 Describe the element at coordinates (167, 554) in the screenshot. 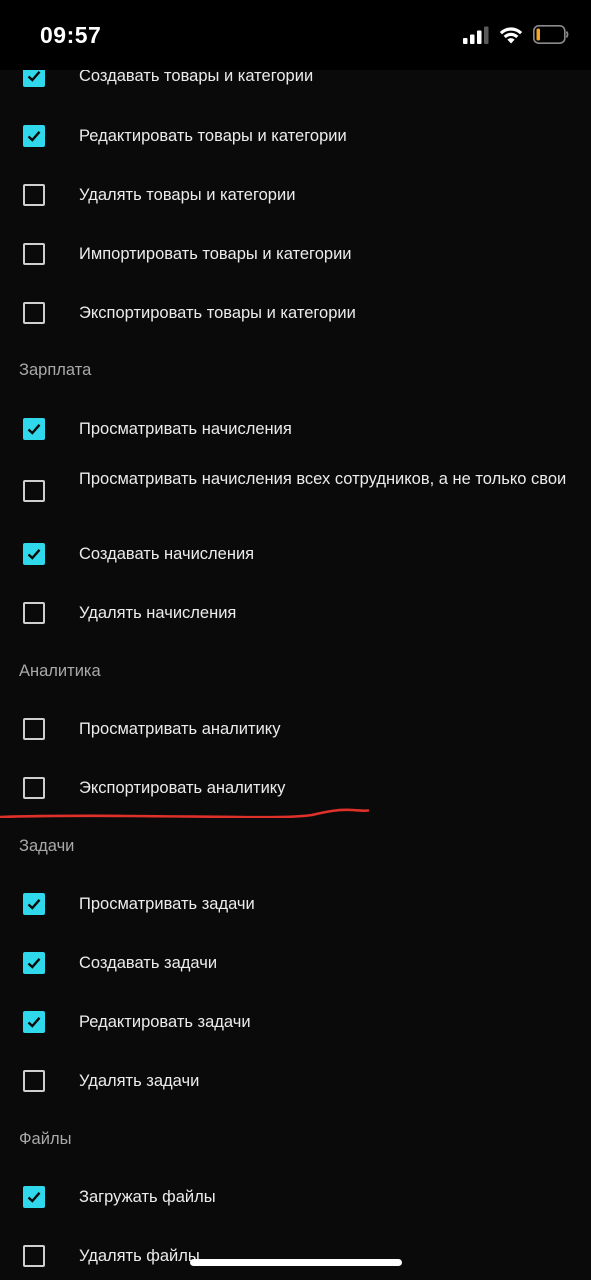

I see `permission-label: Создавать начисления` at that location.